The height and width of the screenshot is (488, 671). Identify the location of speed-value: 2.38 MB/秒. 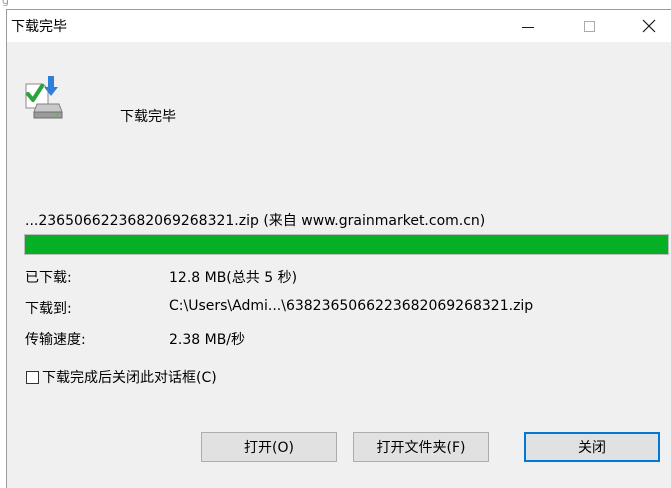
(207, 340).